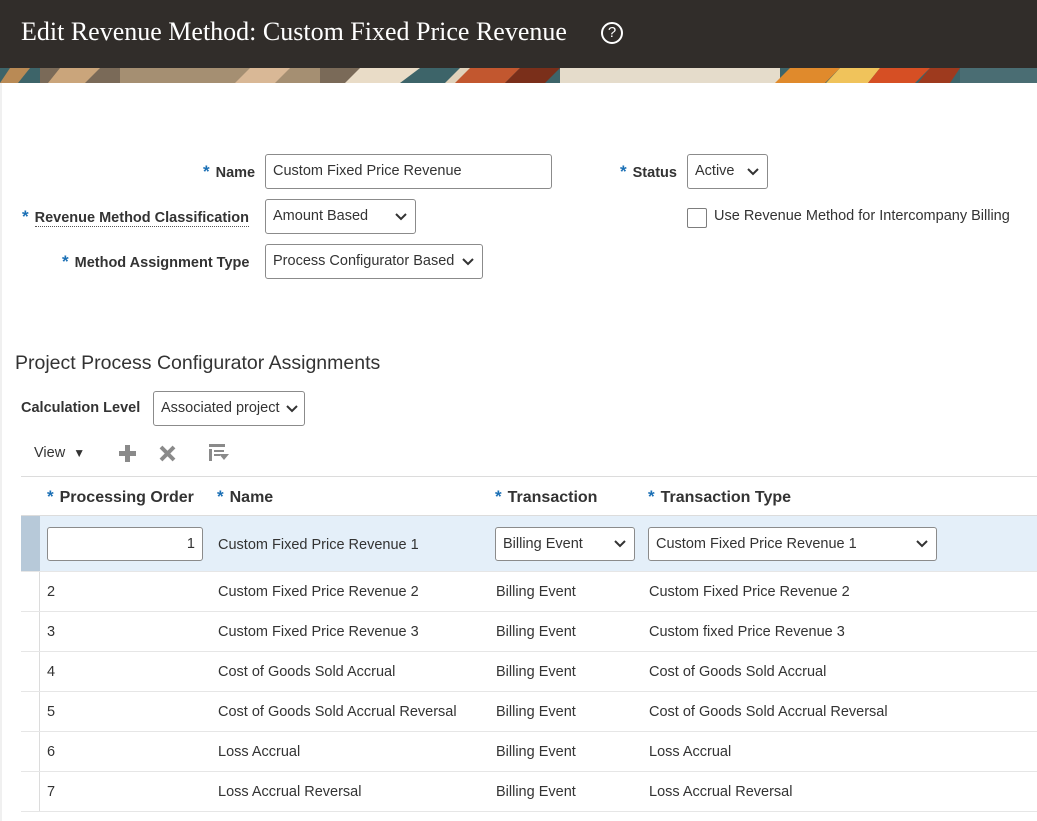 Image resolution: width=1037 pixels, height=821 pixels. Describe the element at coordinates (259, 752) in the screenshot. I see `row-name: Loss Accrual` at that location.